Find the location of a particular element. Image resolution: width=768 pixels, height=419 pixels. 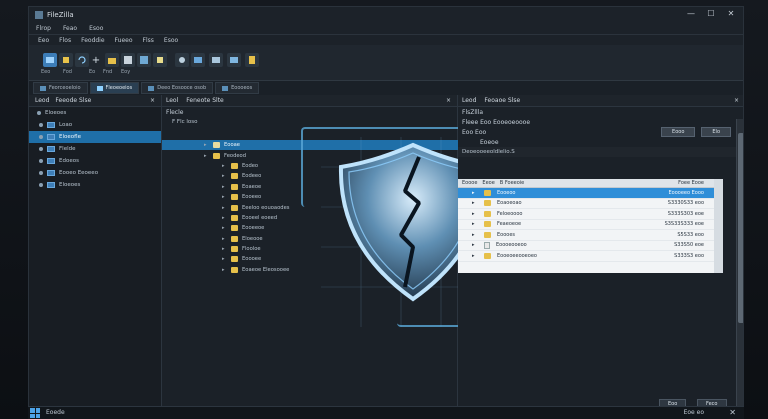

queue-icon is located at coordinates (128, 60).